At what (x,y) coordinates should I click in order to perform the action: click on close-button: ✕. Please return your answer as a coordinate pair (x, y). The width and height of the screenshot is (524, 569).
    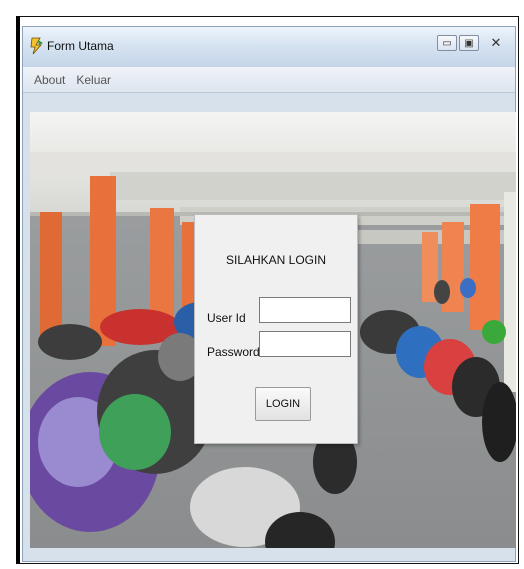
    Looking at the image, I should click on (496, 43).